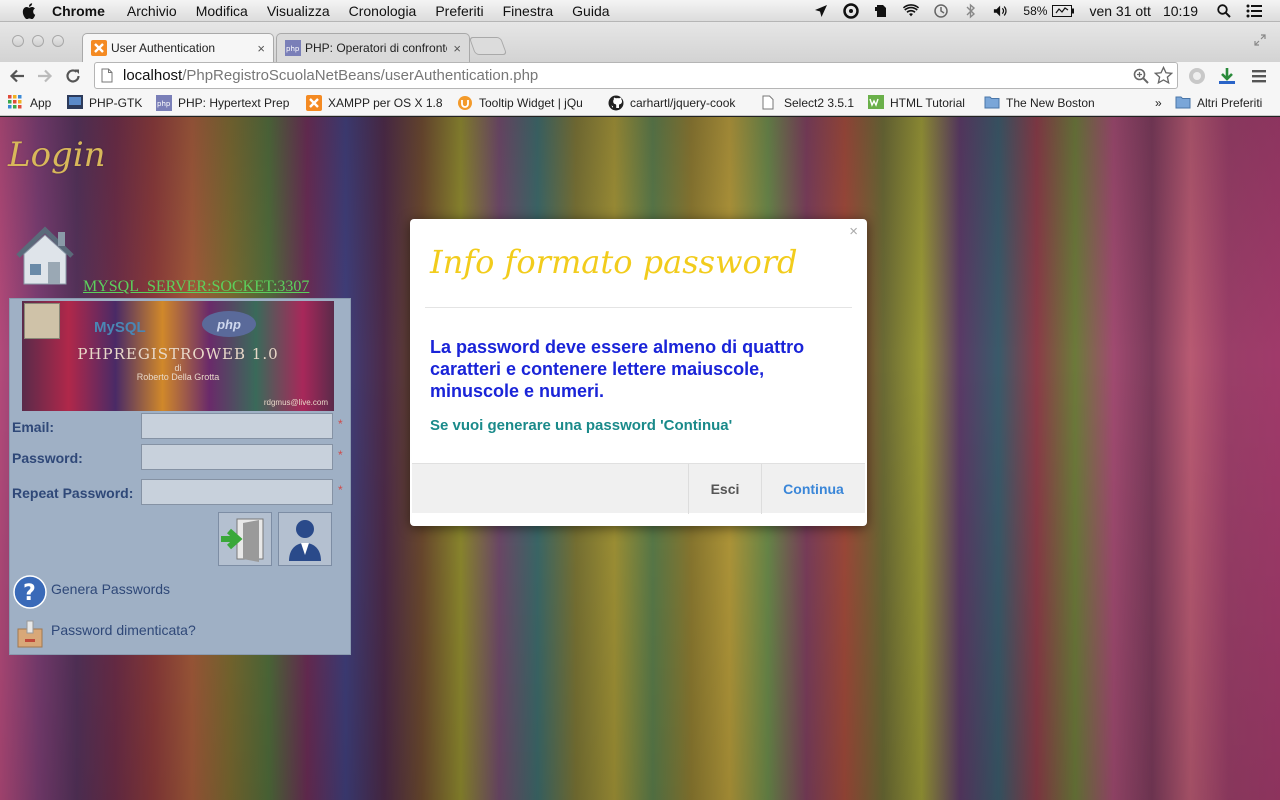 This screenshot has width=1280, height=800. I want to click on bookmark-php-hypertext: php PHP: Hypertext Prep, so click(223, 103).